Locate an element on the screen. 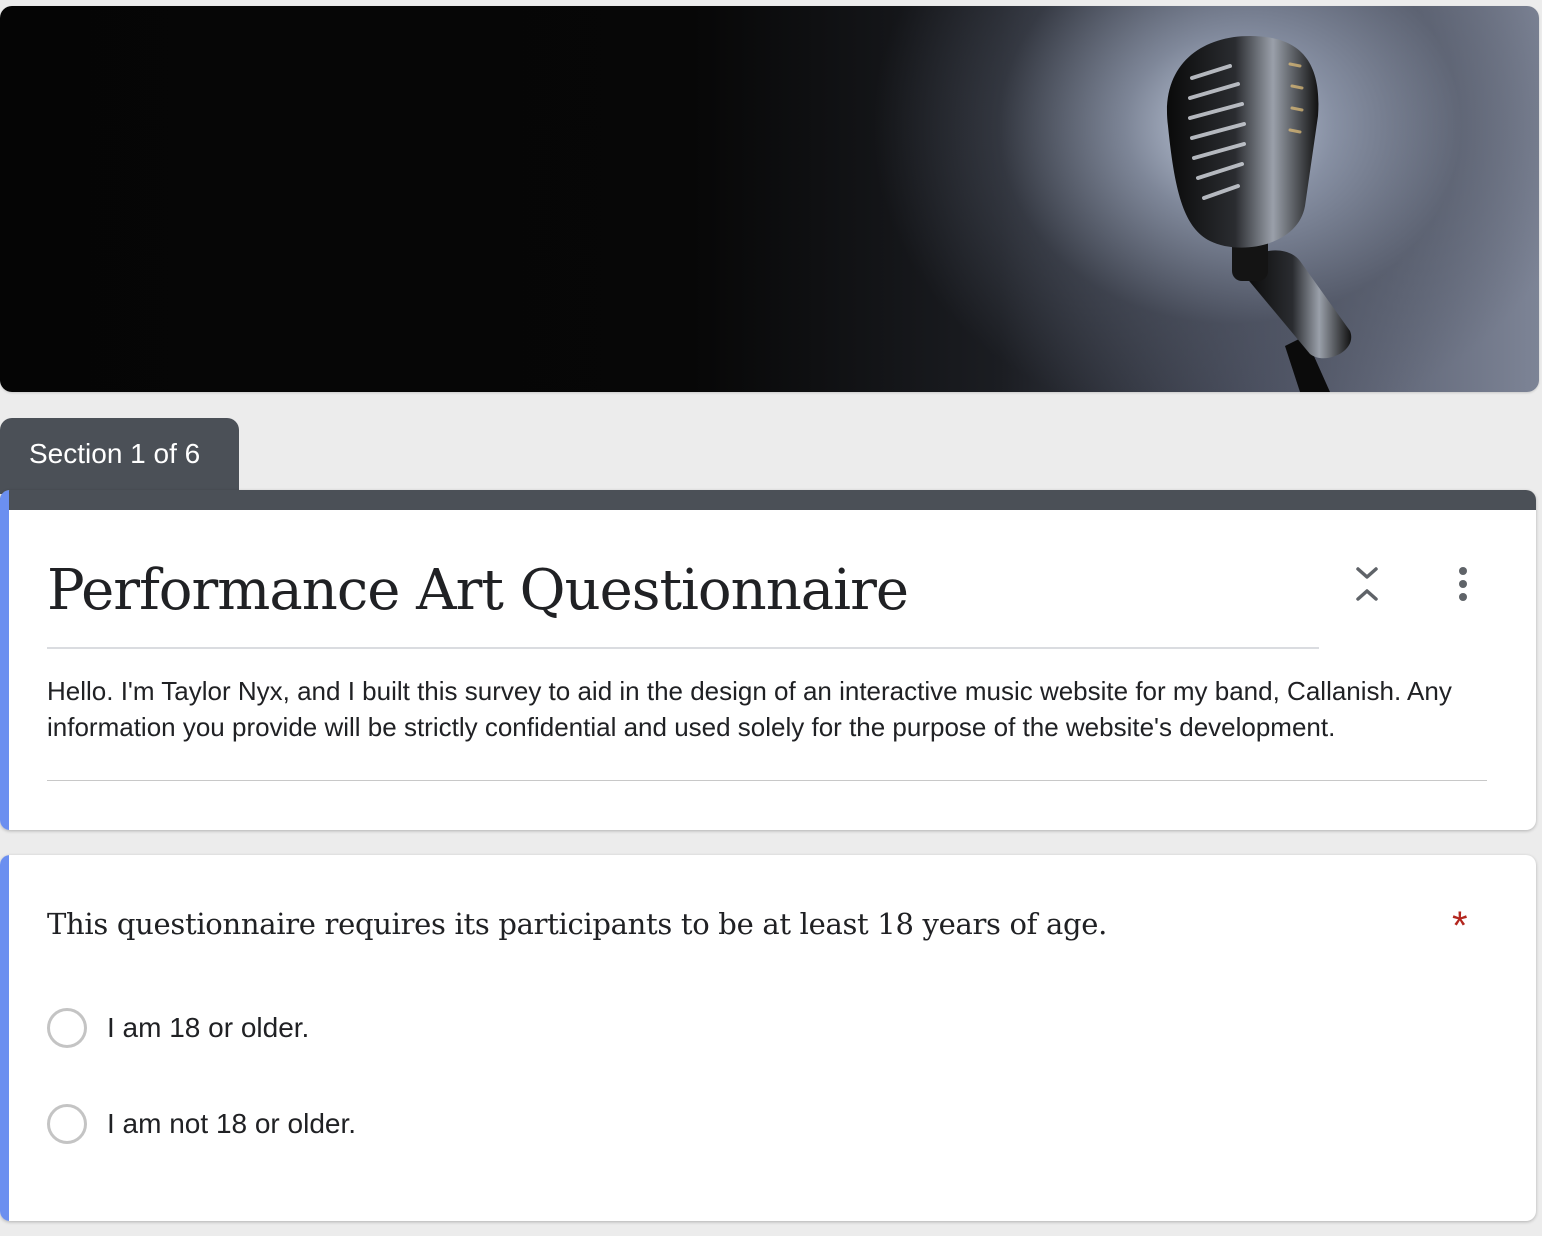 The image size is (1542, 1236). section-tab: Section 1 of 6 is located at coordinates (119, 456).